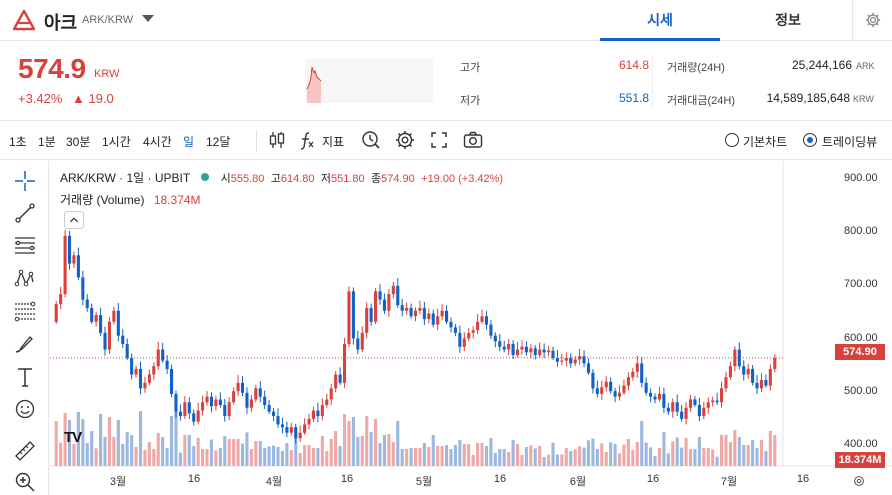 The height and width of the screenshot is (495, 892). I want to click on interval-12mo: 12달, so click(218, 141).